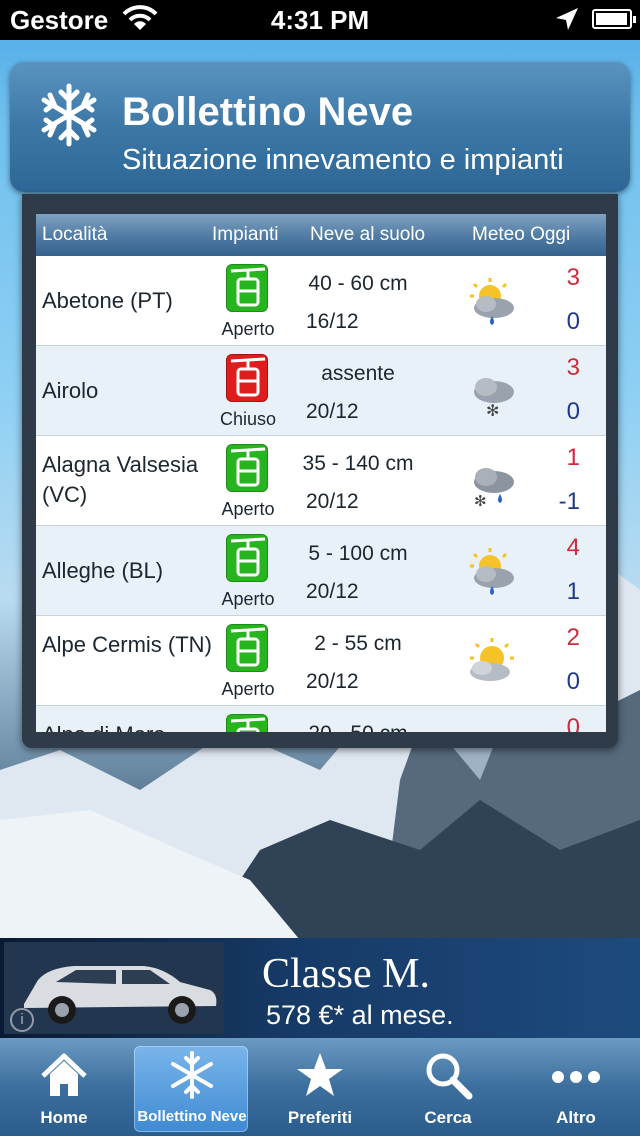  I want to click on tab-bollettino-neve: Bollettino Neve, so click(192, 1087).